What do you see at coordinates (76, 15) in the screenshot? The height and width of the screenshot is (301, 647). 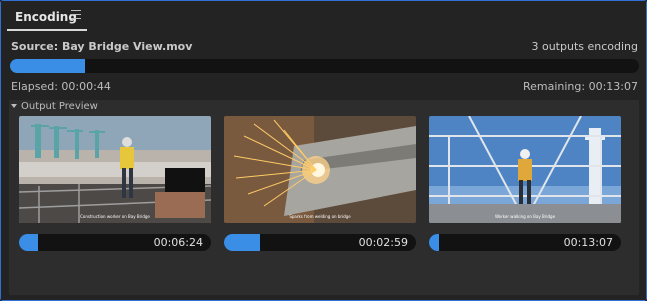 I see `hamburger-menu-icon` at bounding box center [76, 15].